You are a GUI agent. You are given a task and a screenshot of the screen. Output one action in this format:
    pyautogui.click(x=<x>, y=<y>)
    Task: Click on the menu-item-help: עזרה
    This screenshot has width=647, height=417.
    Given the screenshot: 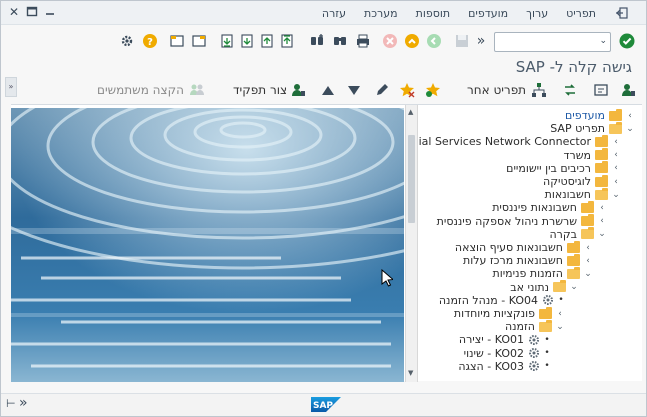 What is the action you would take?
    pyautogui.click(x=334, y=13)
    